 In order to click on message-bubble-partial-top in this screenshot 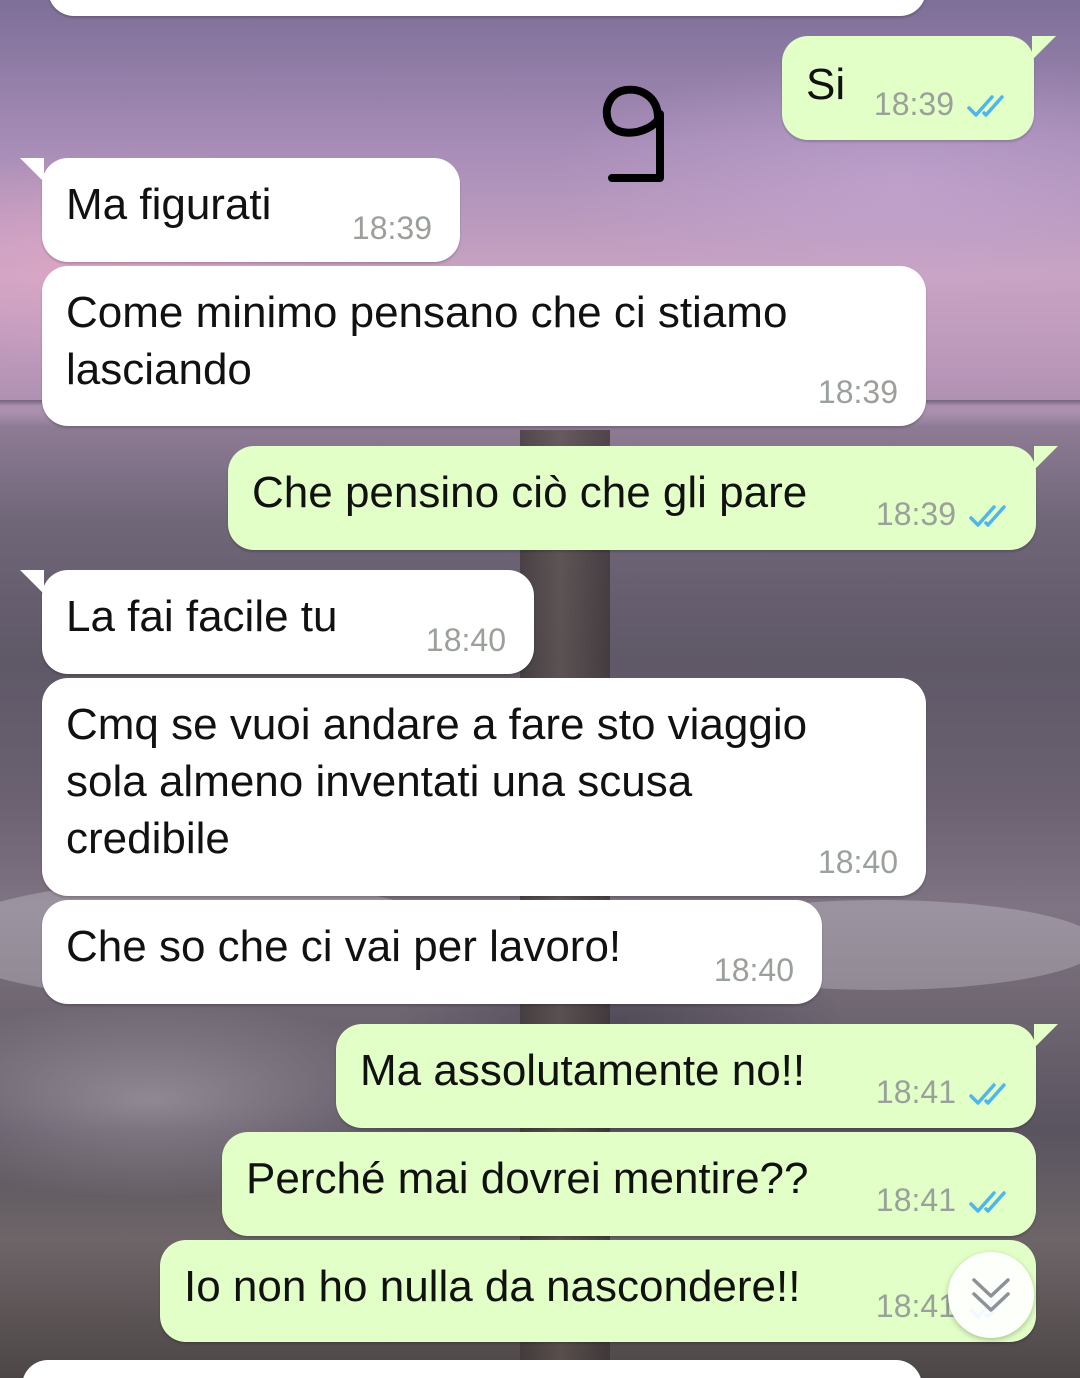, I will do `click(487, 8)`.